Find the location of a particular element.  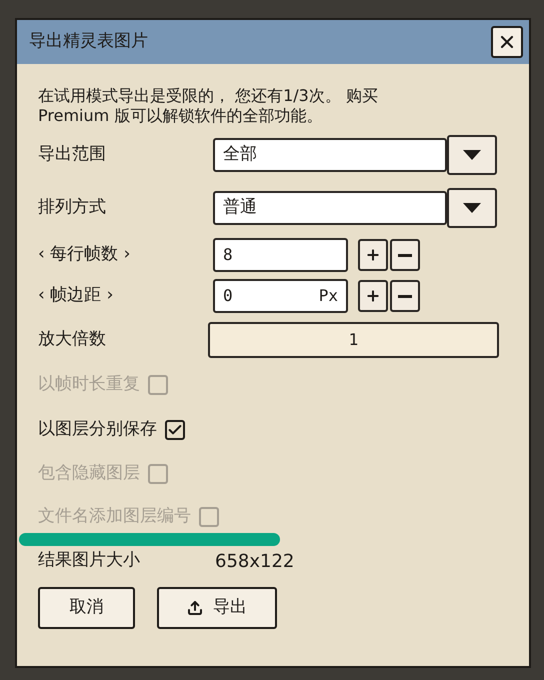

checkbox is located at coordinates (175, 430).